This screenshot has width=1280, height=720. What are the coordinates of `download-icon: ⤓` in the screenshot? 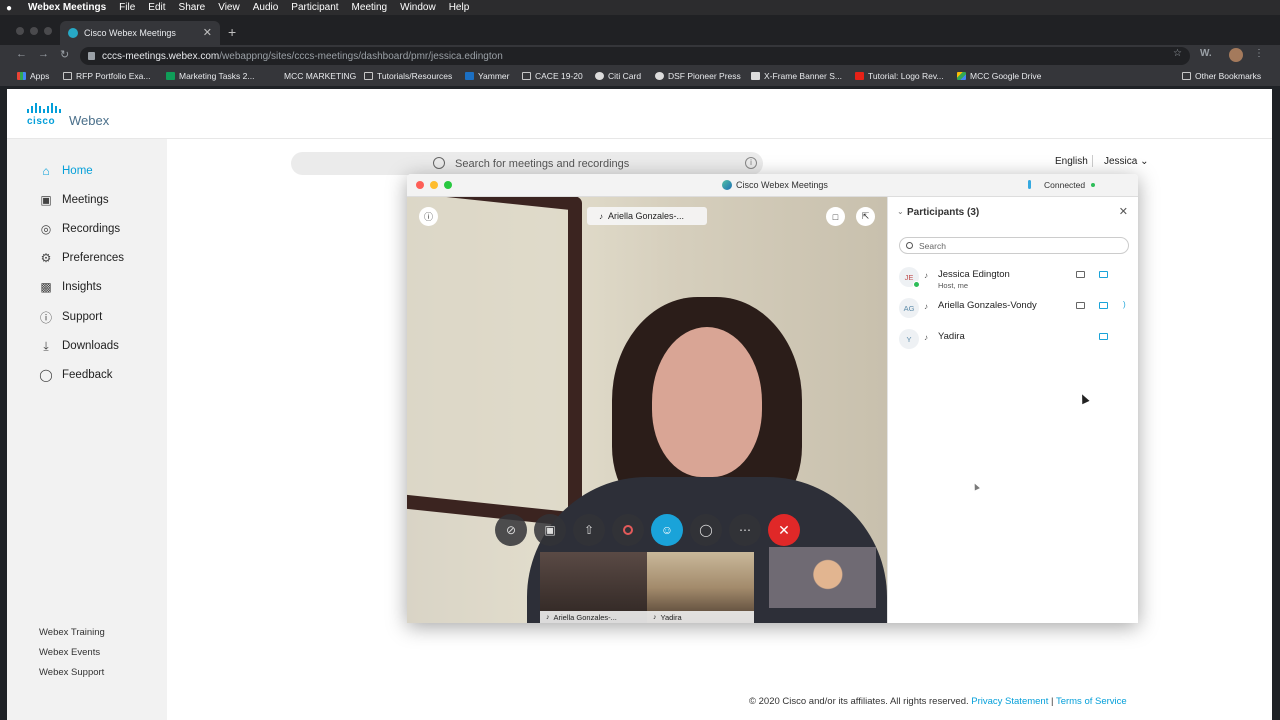 It's located at (46, 345).